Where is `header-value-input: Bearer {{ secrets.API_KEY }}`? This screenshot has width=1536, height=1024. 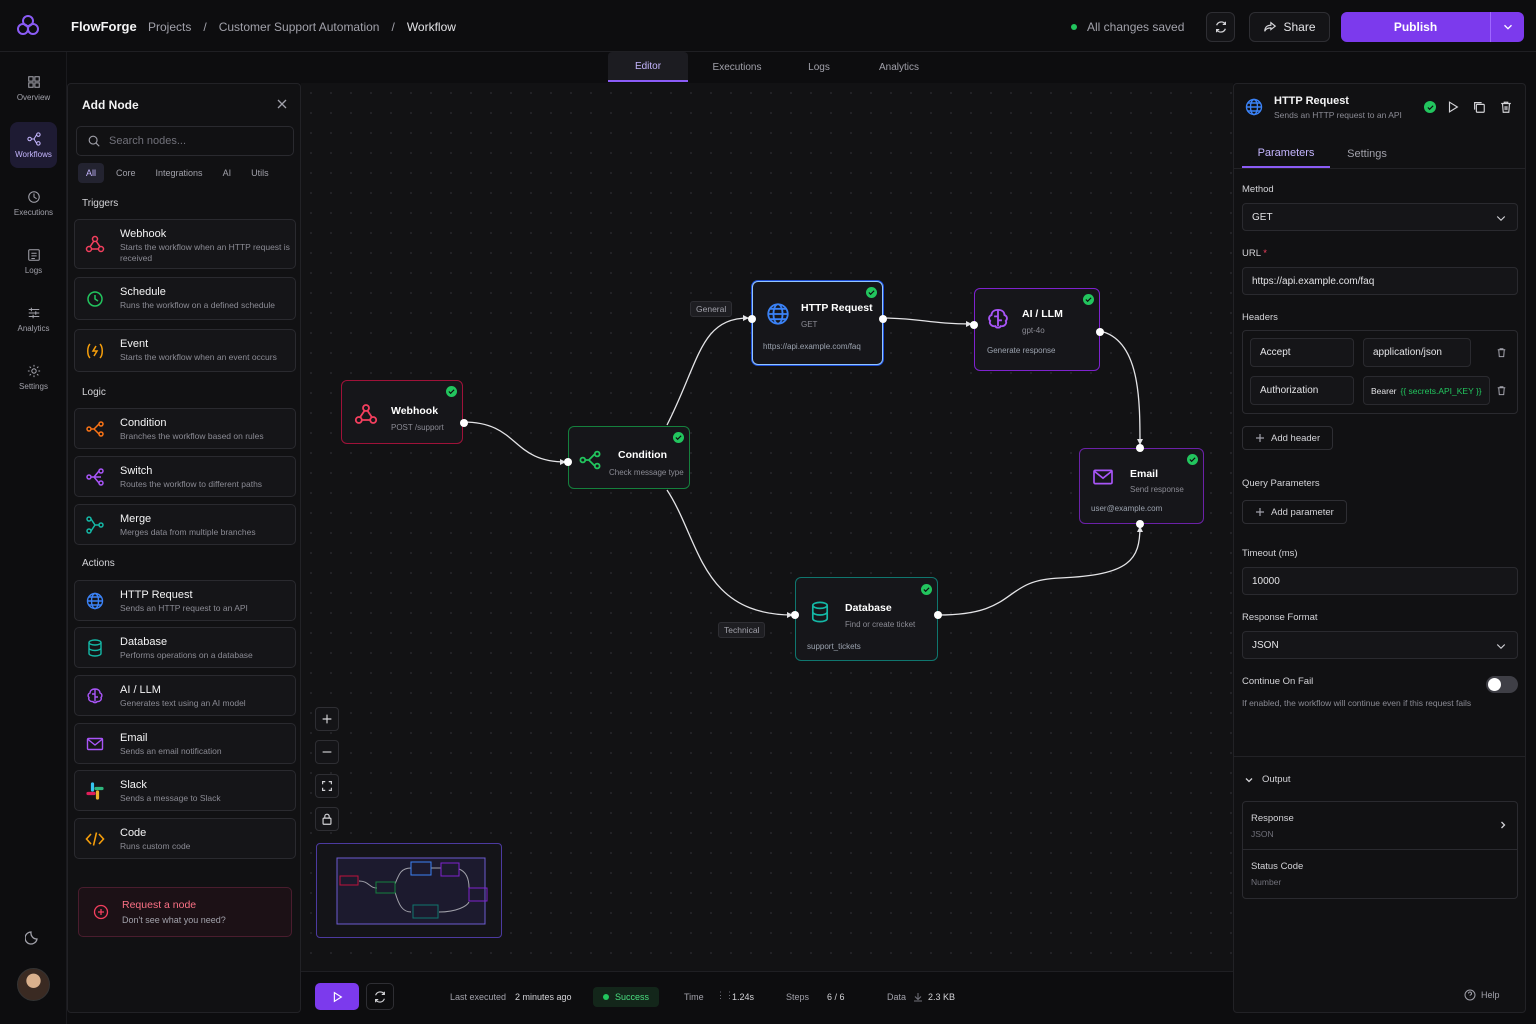 header-value-input: Bearer {{ secrets.API_KEY }} is located at coordinates (1426, 390).